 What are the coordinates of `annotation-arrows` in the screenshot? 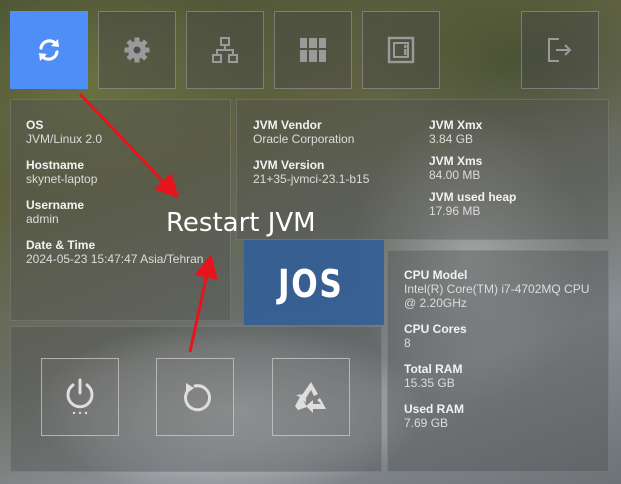 It's located at (148, 222).